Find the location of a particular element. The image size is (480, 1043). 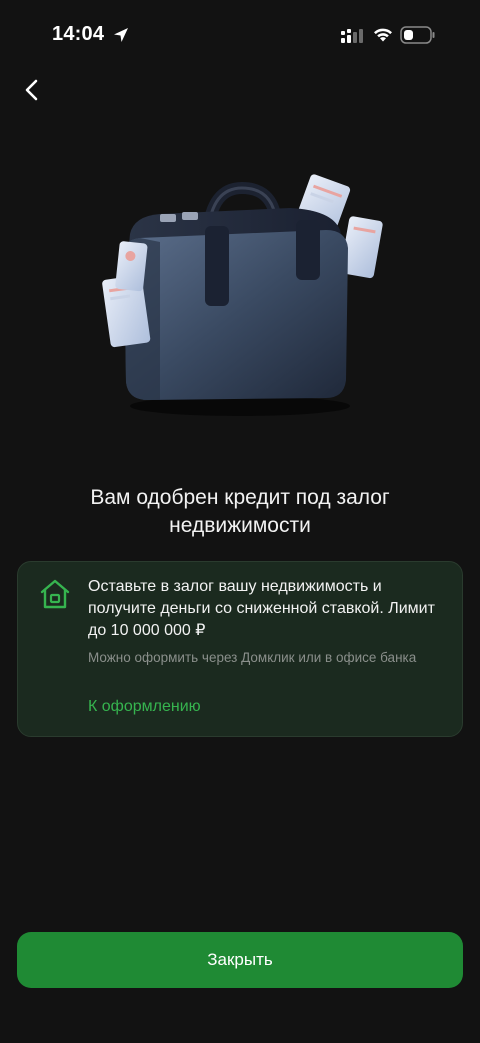

suitcase-illustration is located at coordinates (242, 295).